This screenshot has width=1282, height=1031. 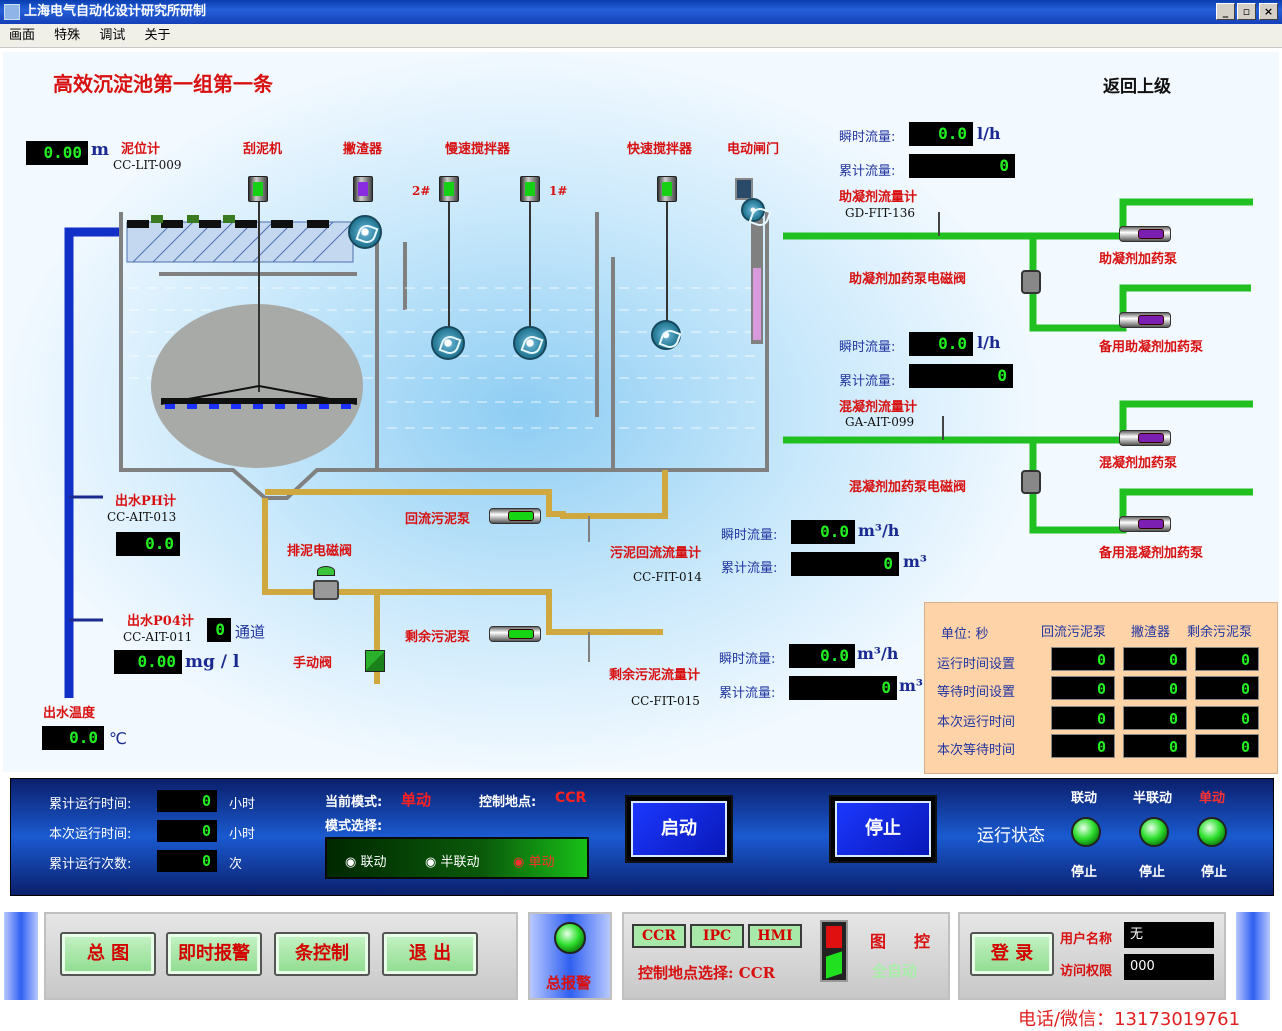 I want to click on coag-pump-label: 混凝剂加药泵, so click(x=1138, y=463).